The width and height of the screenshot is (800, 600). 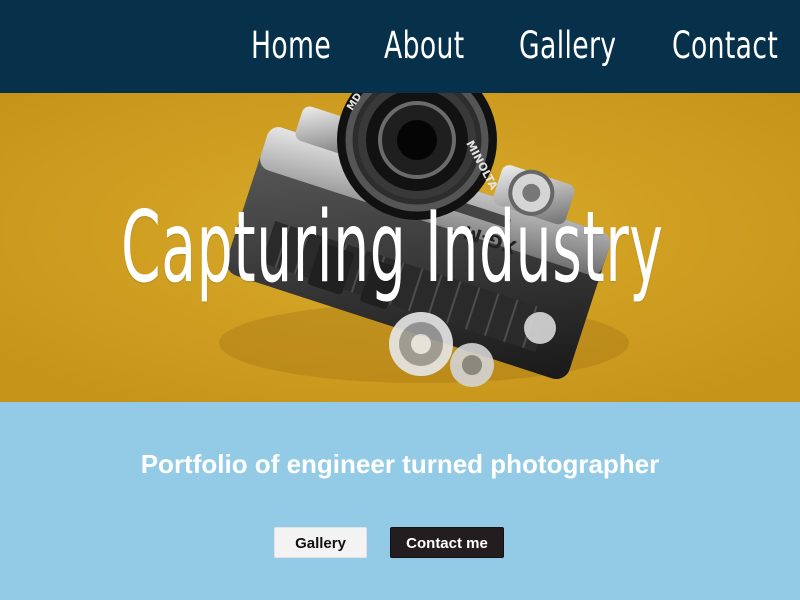 I want to click on nav-home-link: Home, so click(x=291, y=46).